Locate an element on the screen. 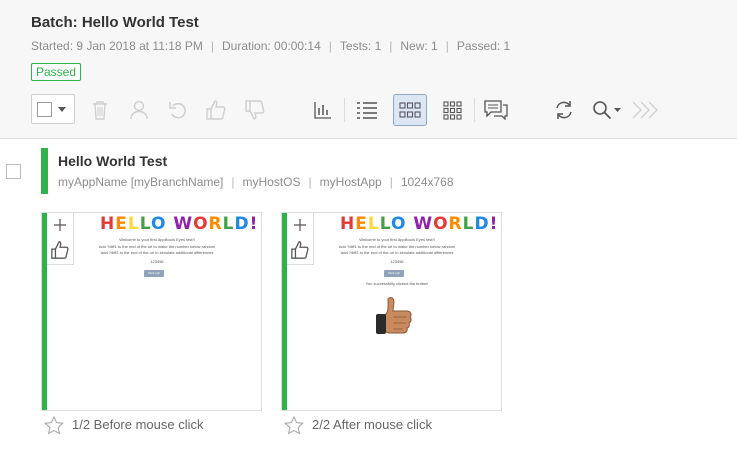 The width and height of the screenshot is (737, 464). collapse-icon is located at coordinates (645, 110).